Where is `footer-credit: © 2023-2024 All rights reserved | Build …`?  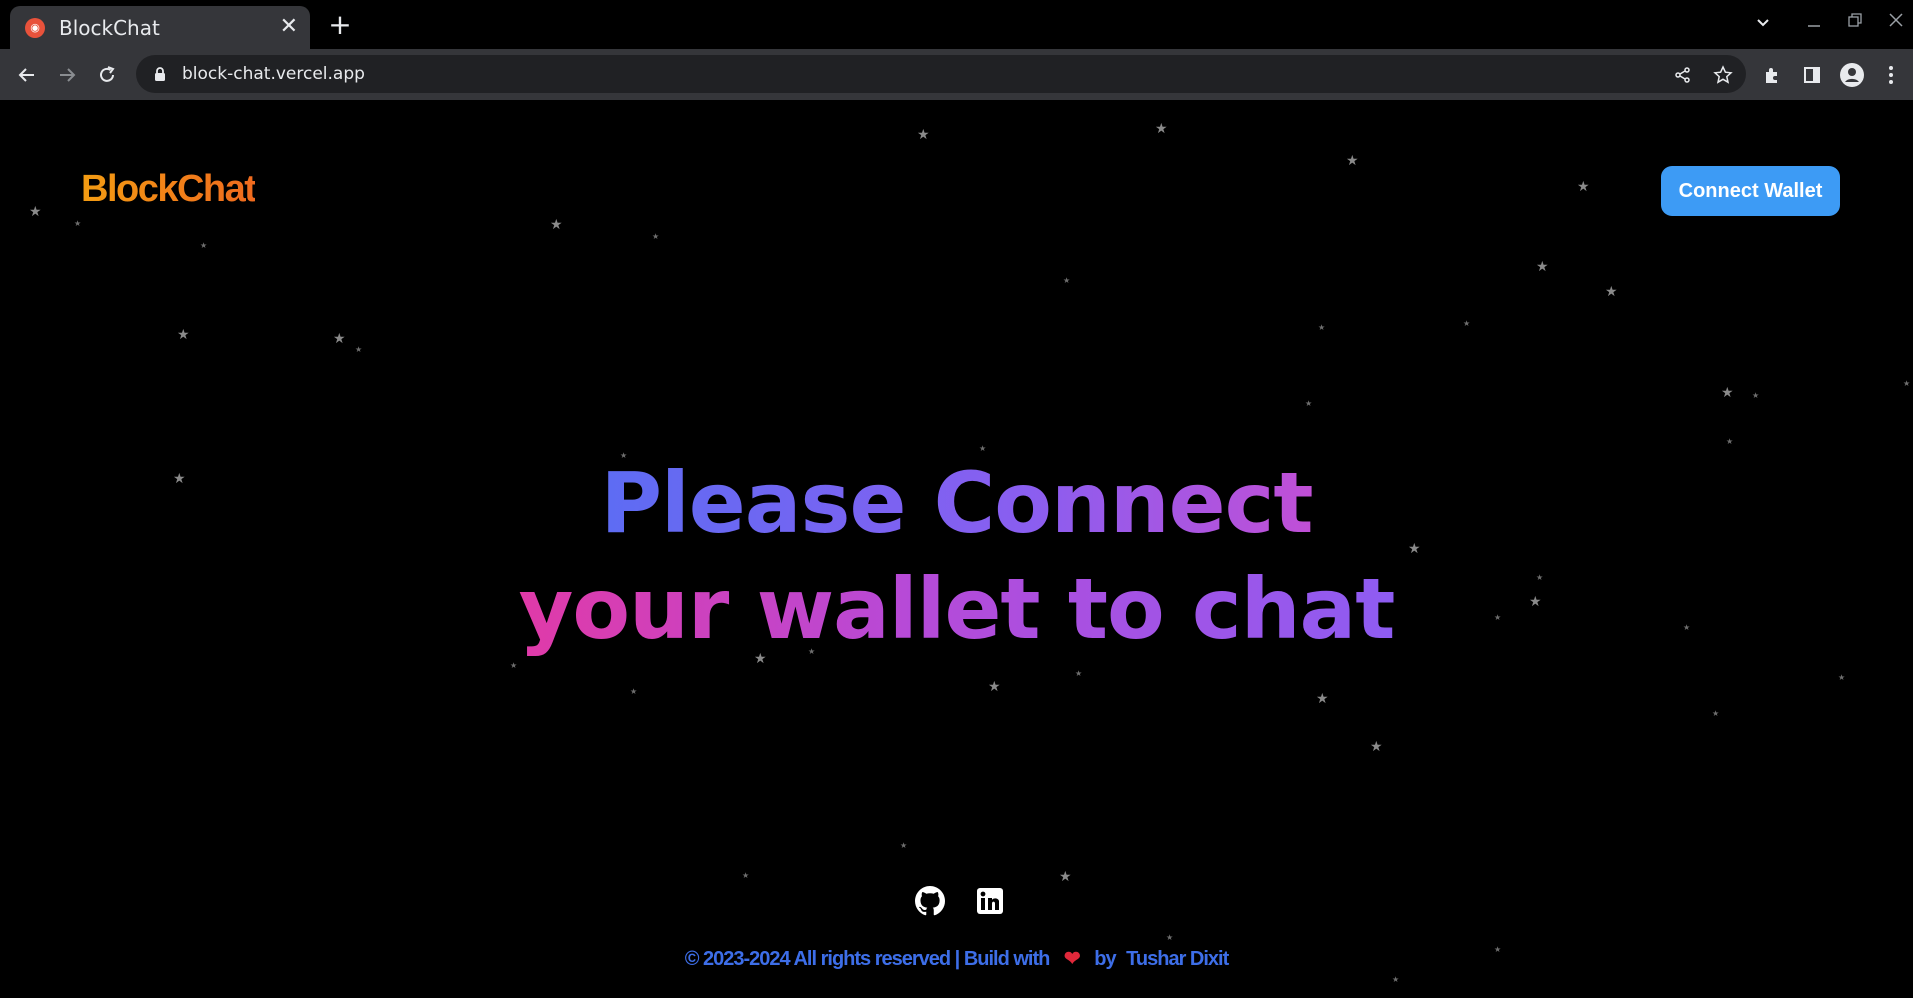
footer-credit: © 2023-2024 All rights reserved | Build … is located at coordinates (956, 958).